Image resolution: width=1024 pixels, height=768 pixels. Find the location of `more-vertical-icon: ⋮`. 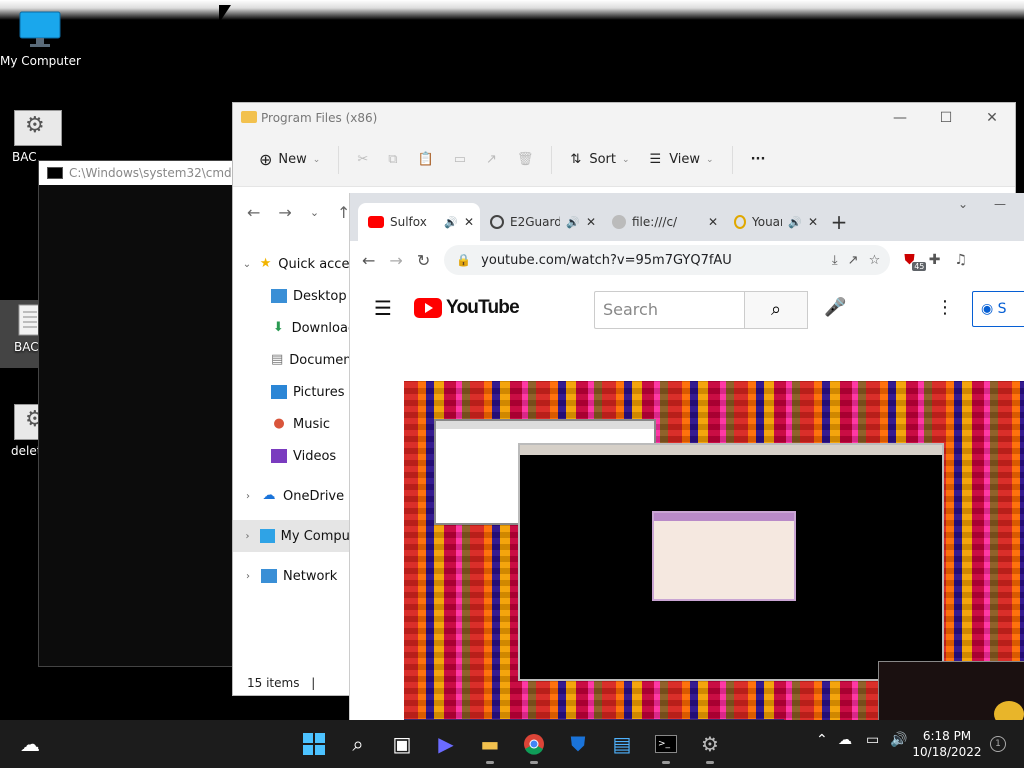

more-vertical-icon: ⋮ is located at coordinates (945, 307).